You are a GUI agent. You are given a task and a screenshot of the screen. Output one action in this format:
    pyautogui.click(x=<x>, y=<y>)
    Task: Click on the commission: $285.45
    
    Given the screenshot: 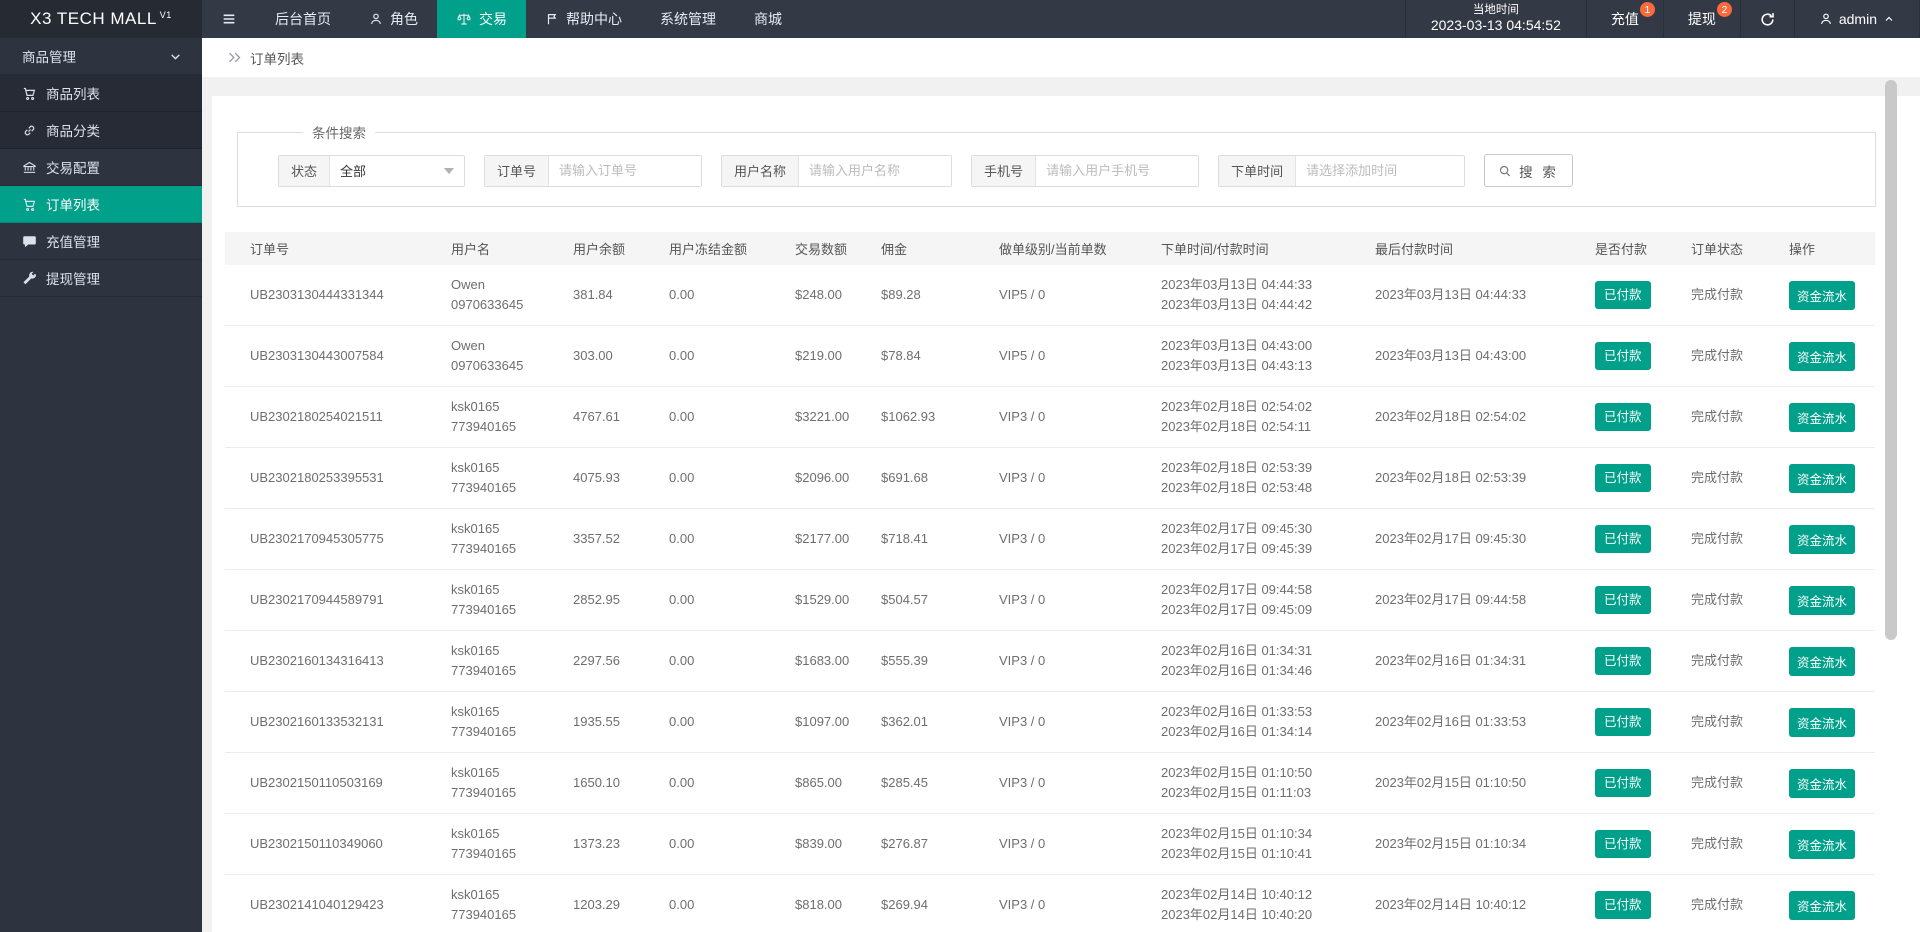 What is the action you would take?
    pyautogui.click(x=904, y=782)
    